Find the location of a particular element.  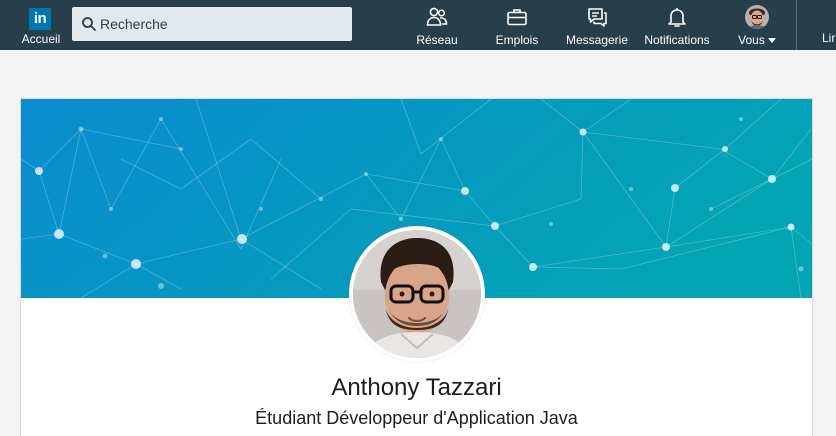

linkedin-logo-icon: in is located at coordinates (40, 19).